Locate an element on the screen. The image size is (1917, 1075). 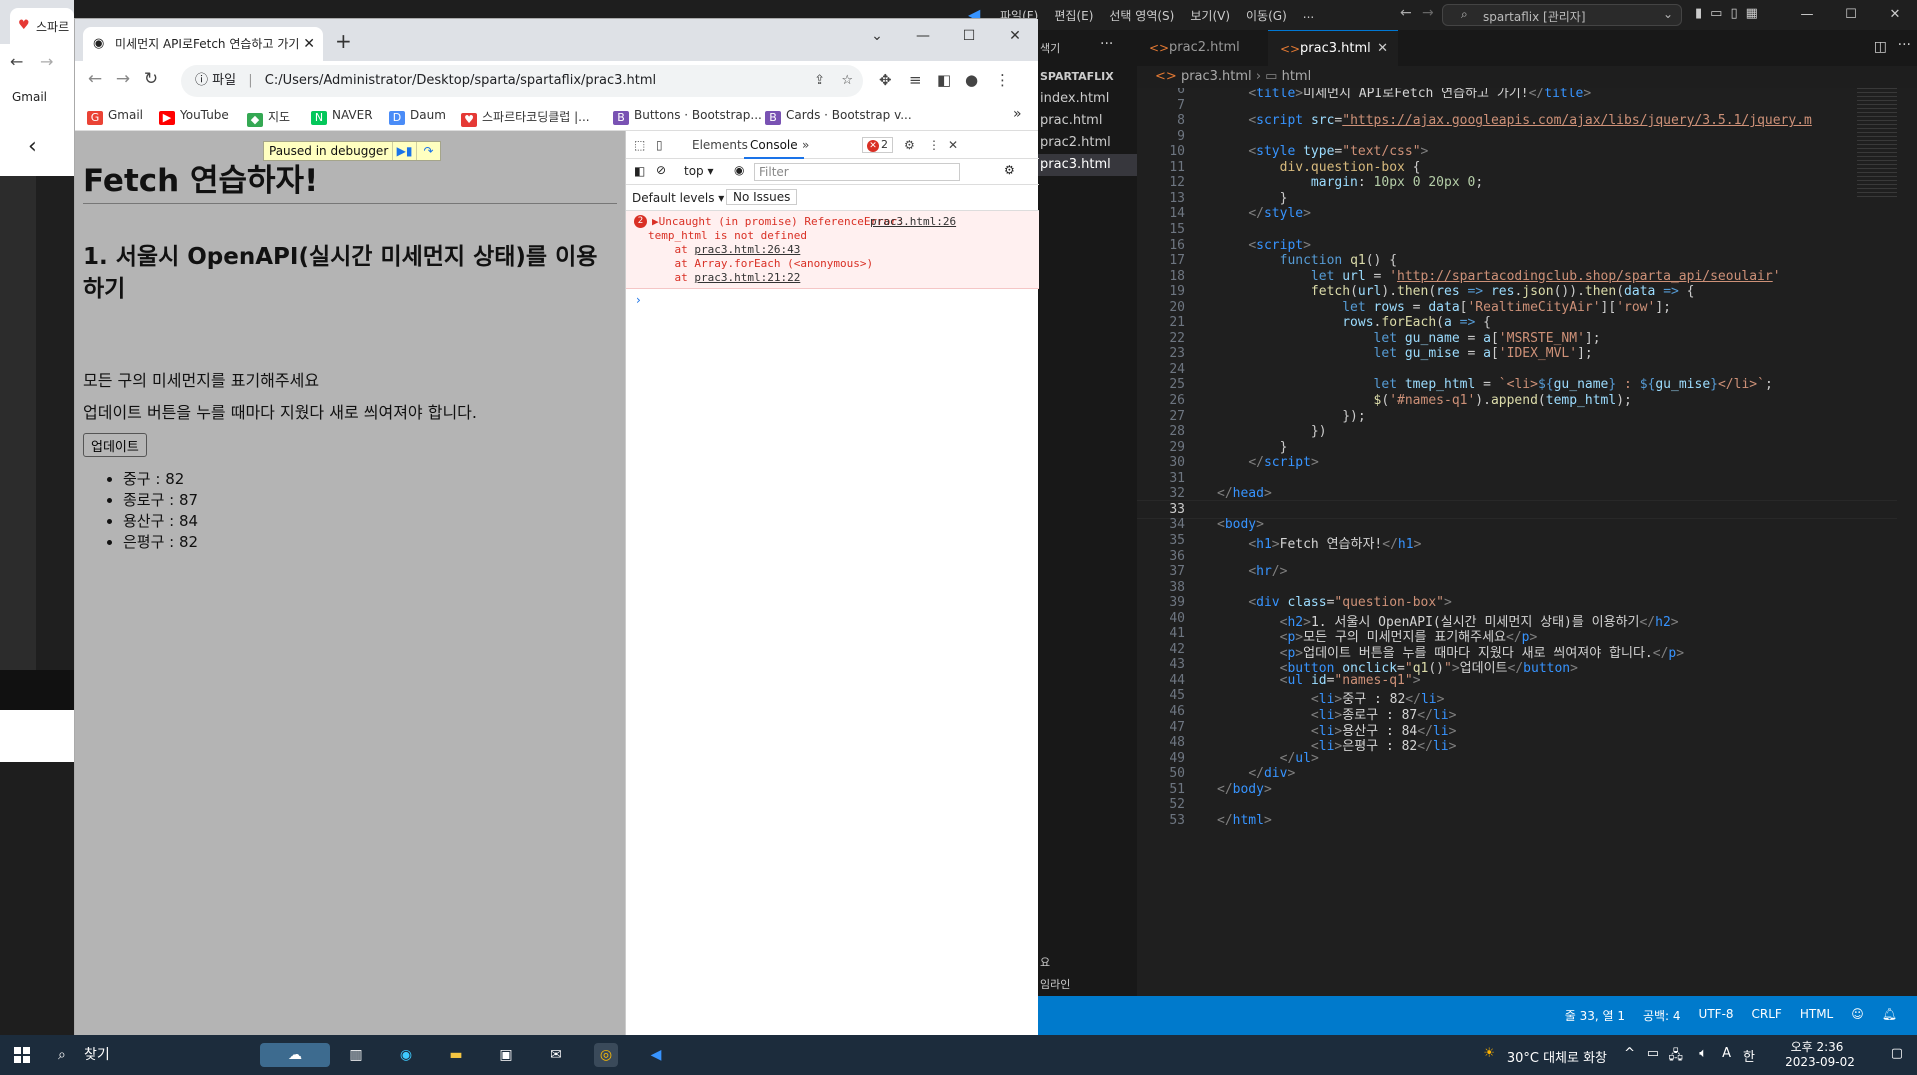
chrome-icon: ◎ is located at coordinates (606, 1055).